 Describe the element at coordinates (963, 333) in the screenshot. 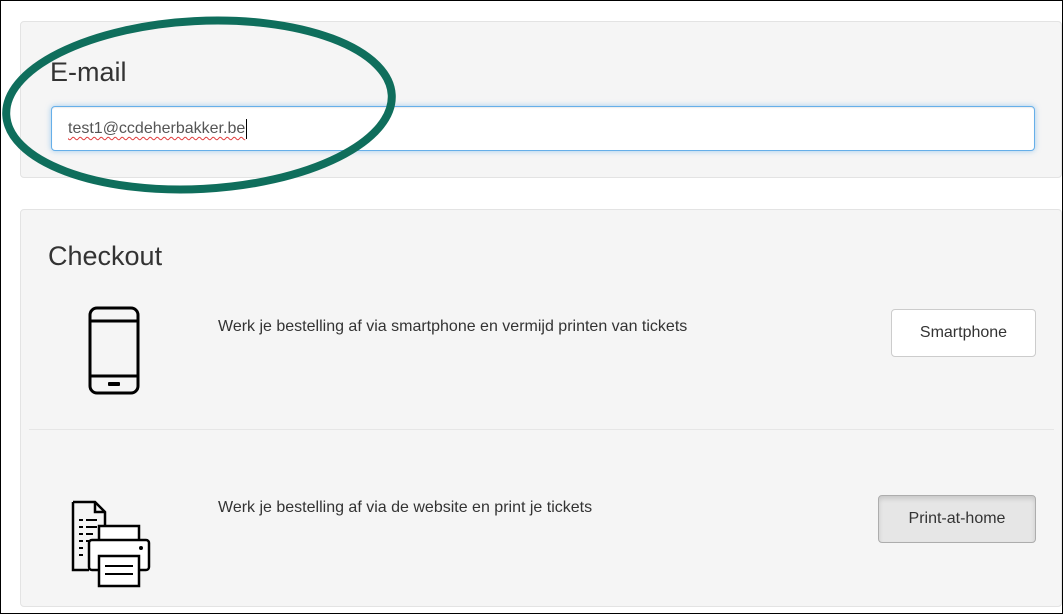

I see `smartphone-button: Smartphone` at that location.